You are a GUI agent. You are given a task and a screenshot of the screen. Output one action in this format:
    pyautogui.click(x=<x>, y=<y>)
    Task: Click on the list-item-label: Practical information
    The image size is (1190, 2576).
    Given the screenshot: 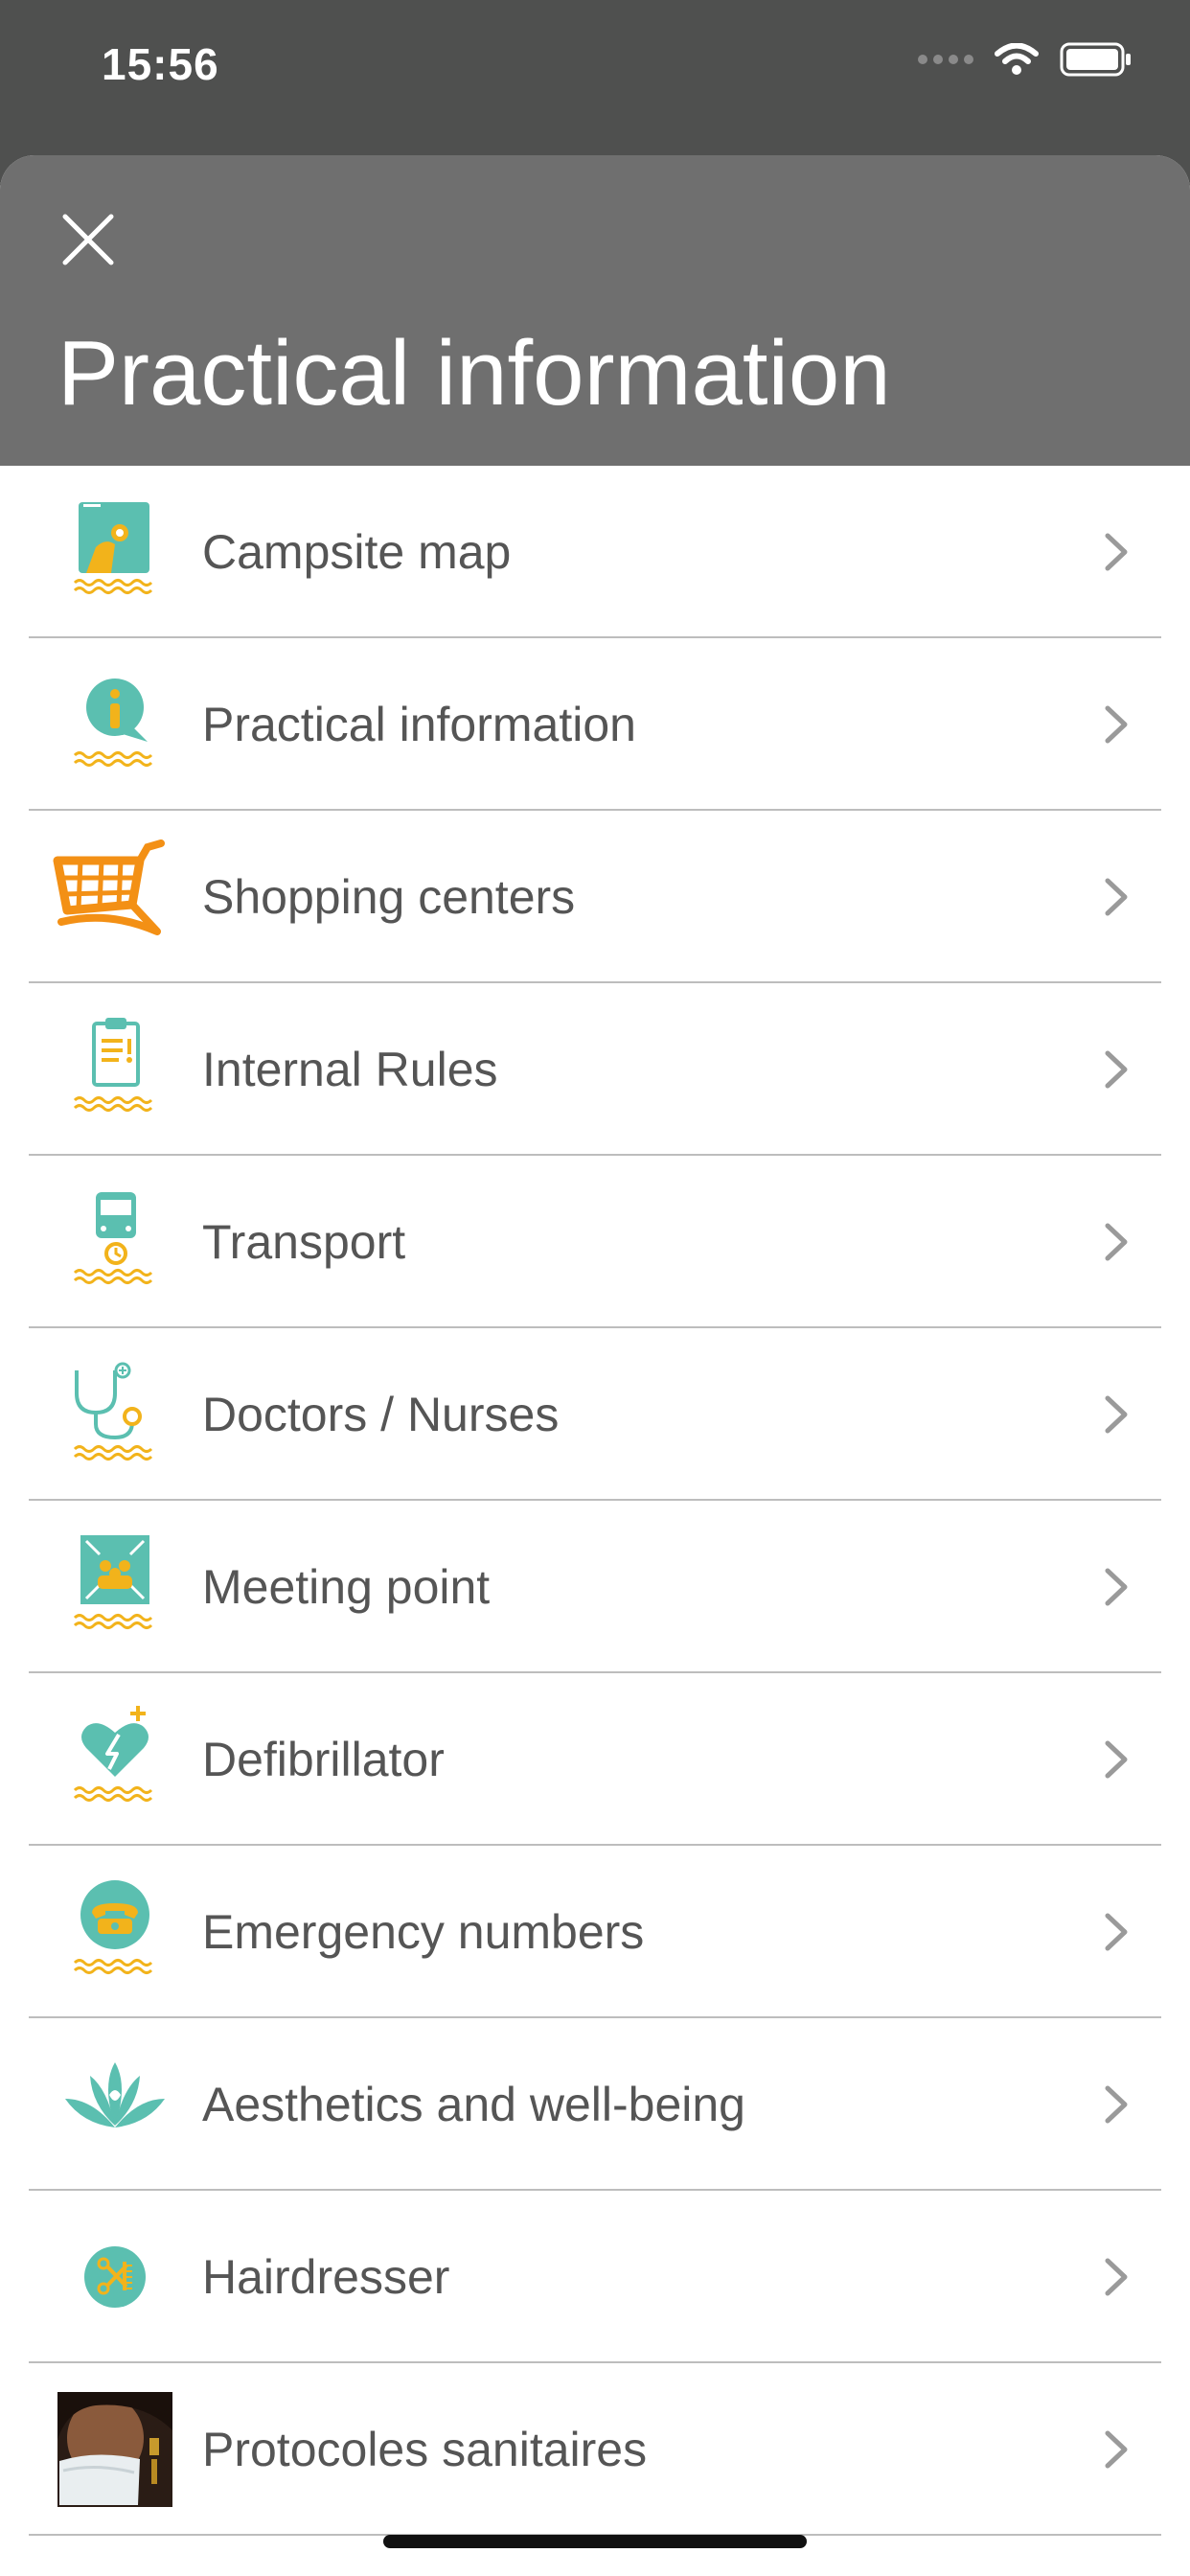 What is the action you would take?
    pyautogui.click(x=419, y=724)
    